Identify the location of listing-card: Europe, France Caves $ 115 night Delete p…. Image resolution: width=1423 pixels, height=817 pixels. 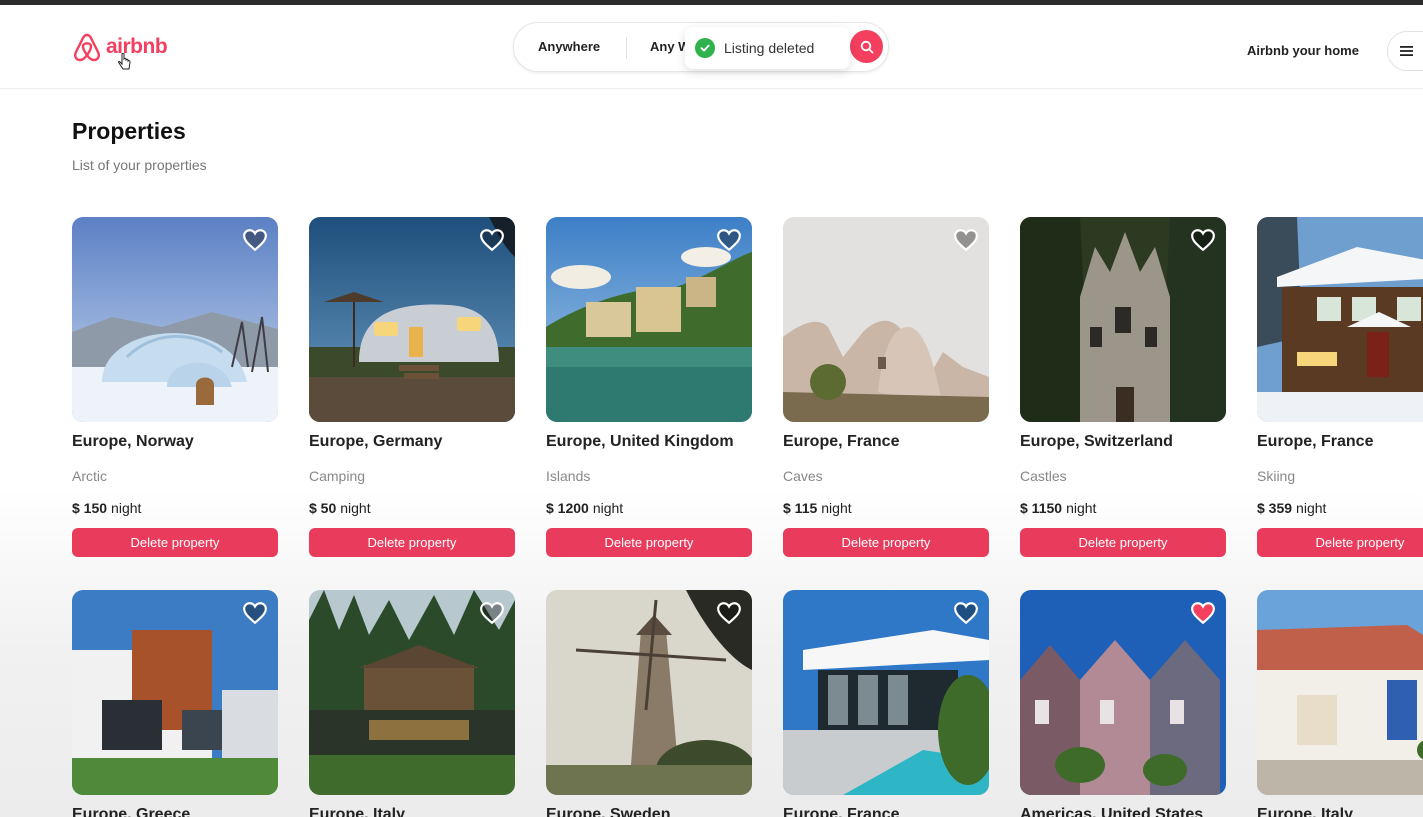
(886, 387).